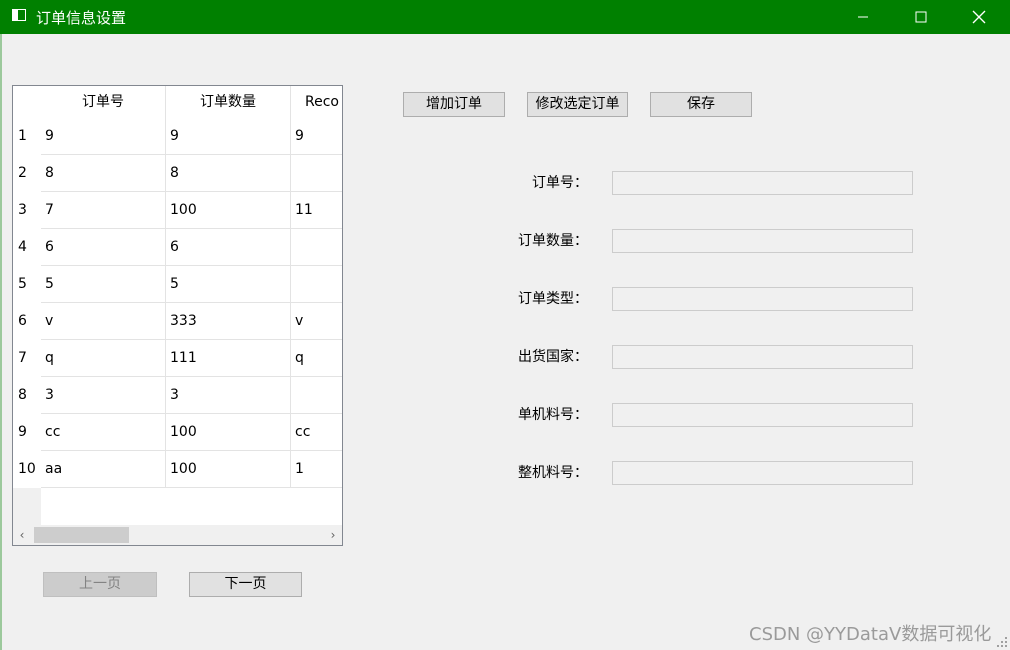 The height and width of the screenshot is (650, 1010). I want to click on close-button, so click(979, 17).